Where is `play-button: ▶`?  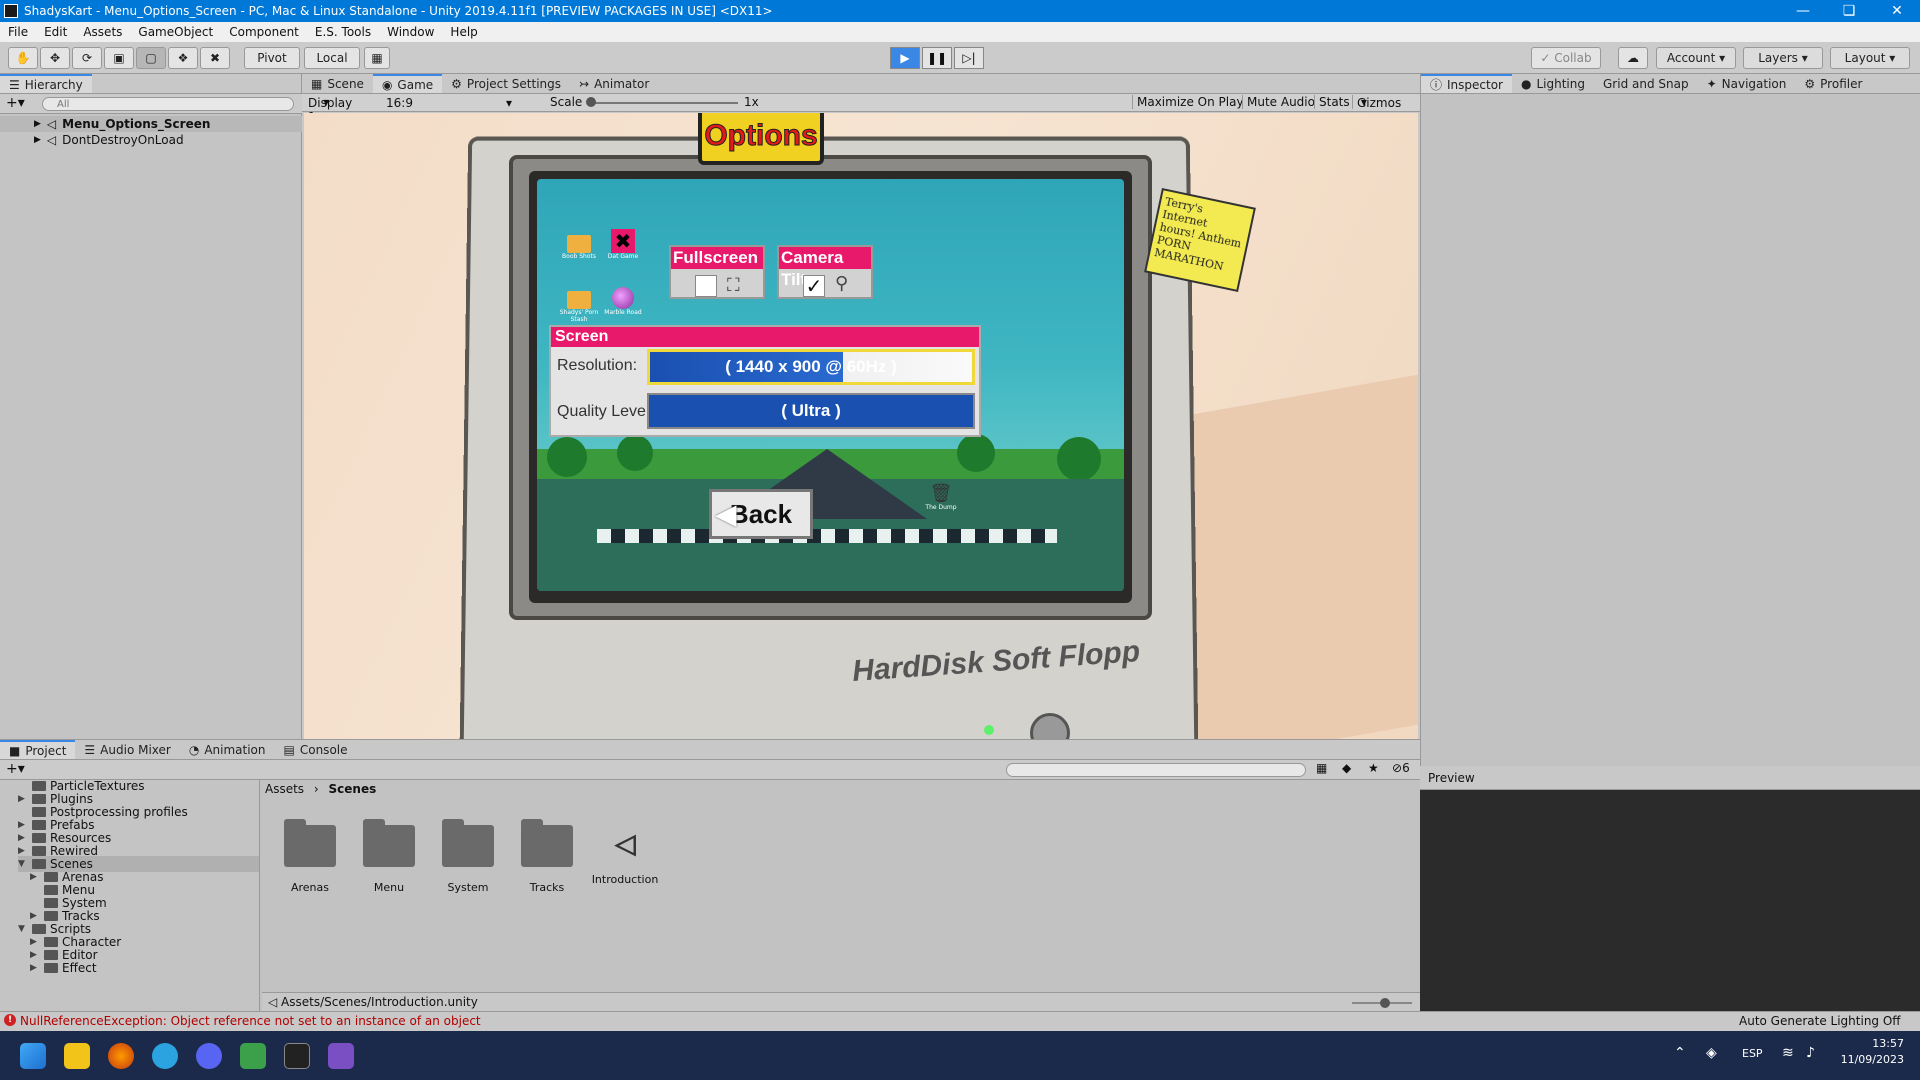
play-button: ▶ is located at coordinates (905, 58).